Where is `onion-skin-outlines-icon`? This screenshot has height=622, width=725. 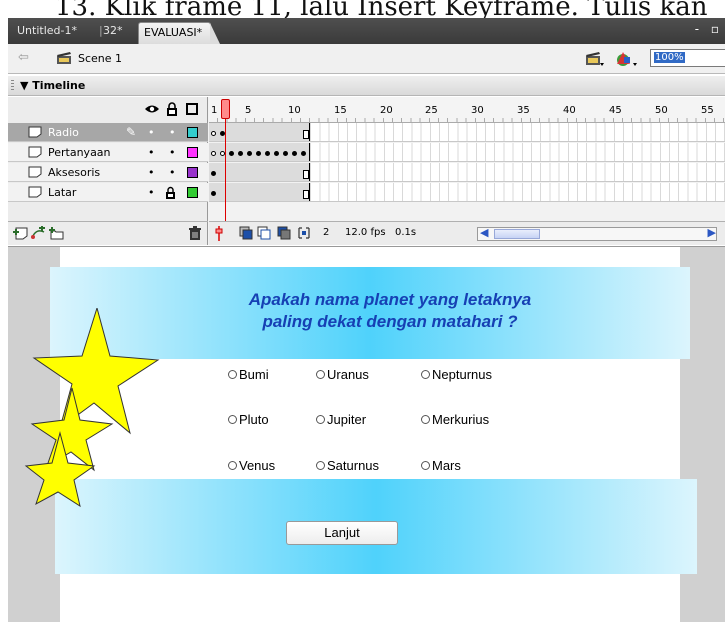
onion-skin-outlines-icon is located at coordinates (264, 233).